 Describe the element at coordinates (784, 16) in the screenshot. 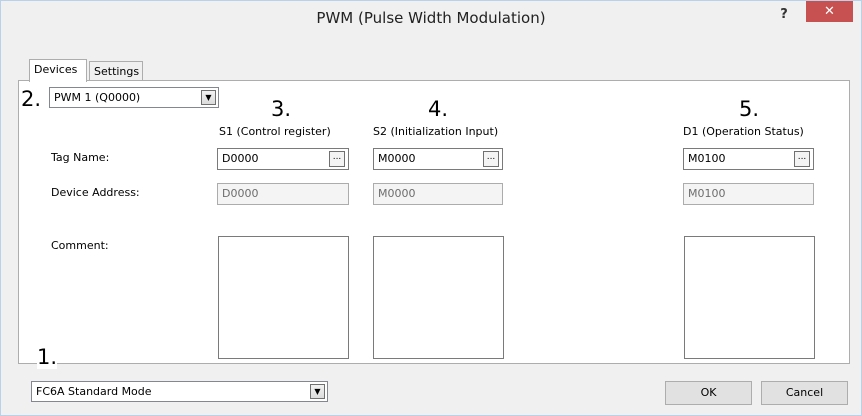

I see `help-button: ?` at that location.